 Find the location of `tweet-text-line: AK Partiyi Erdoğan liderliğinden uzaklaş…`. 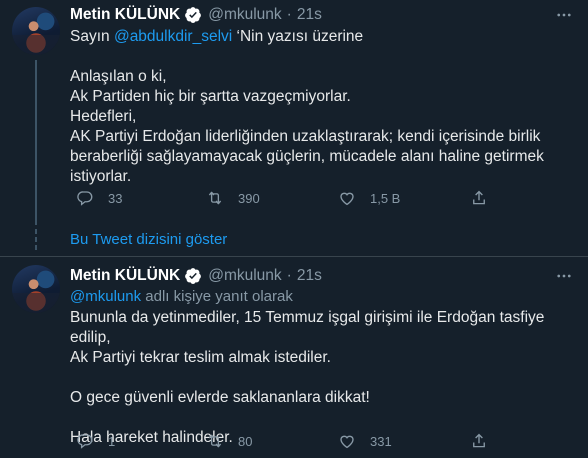

tweet-text-line: AK Partiyi Erdoğan liderliğinden uzaklaş… is located at coordinates (305, 136).